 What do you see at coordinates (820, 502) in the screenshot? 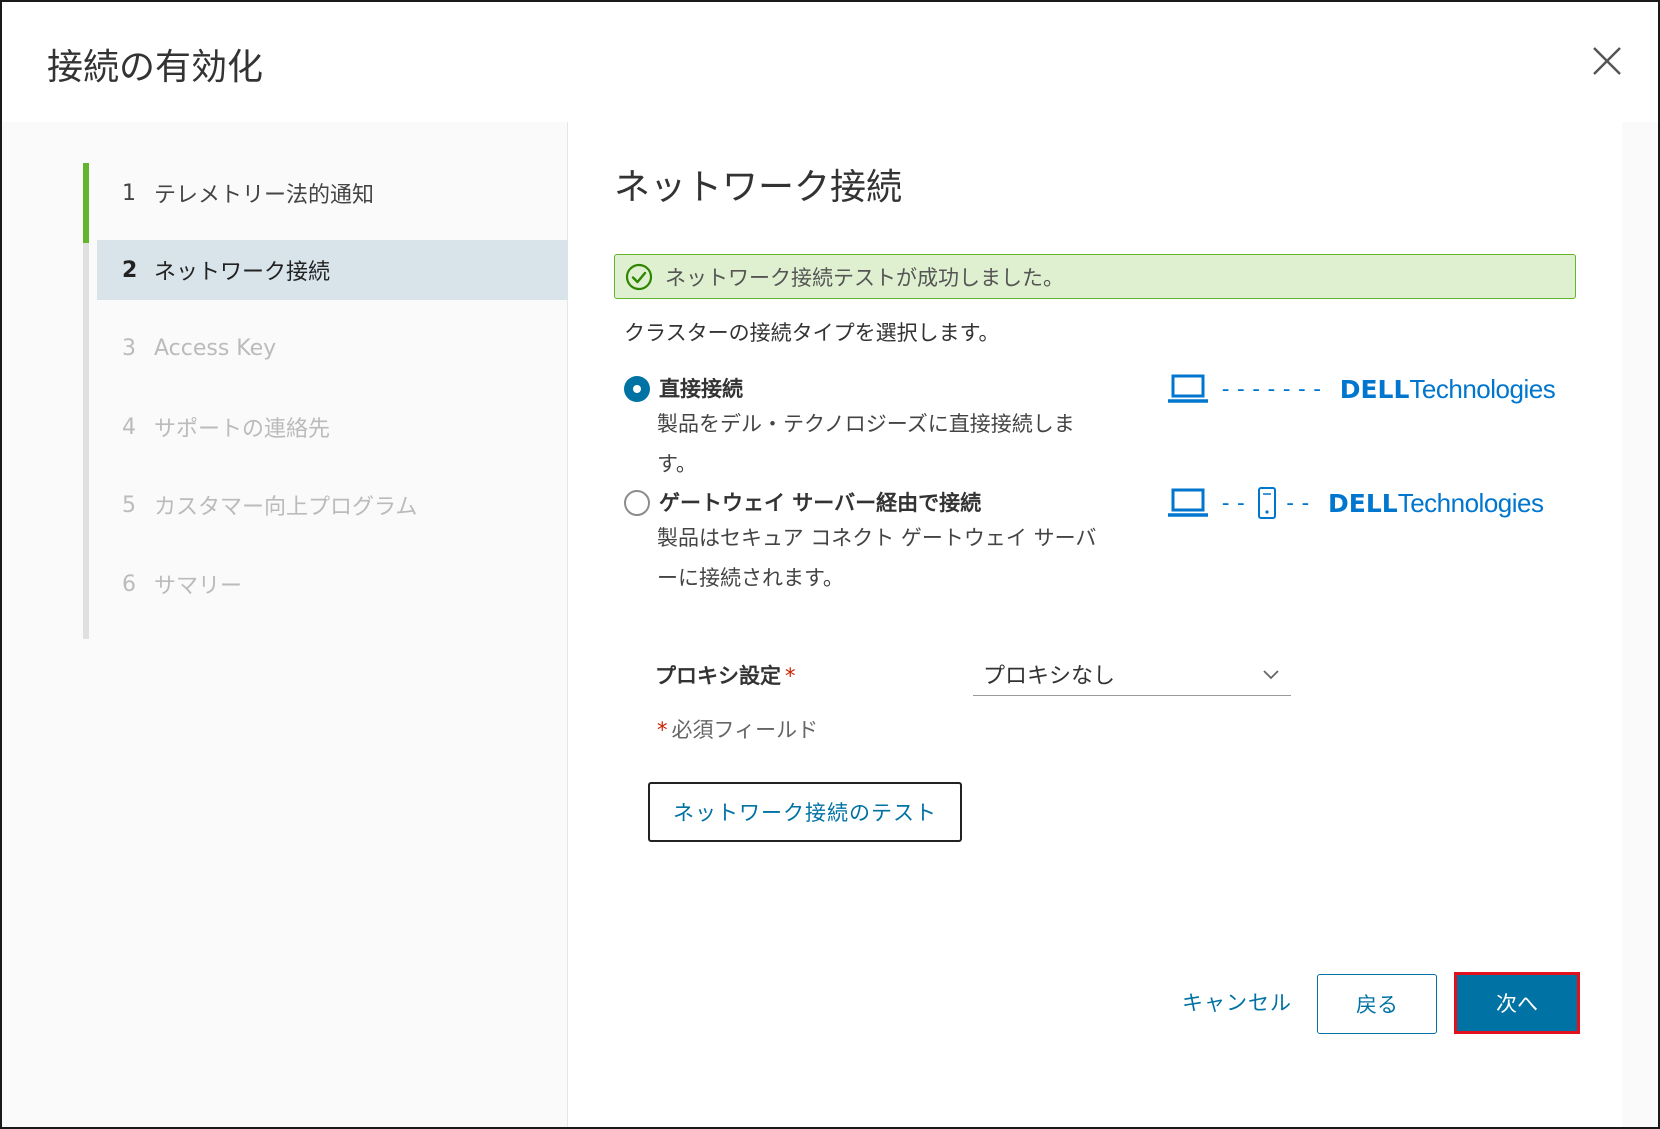
I see `gateway-connect-label: ゲートウェイ サーバー経由で接続` at bounding box center [820, 502].